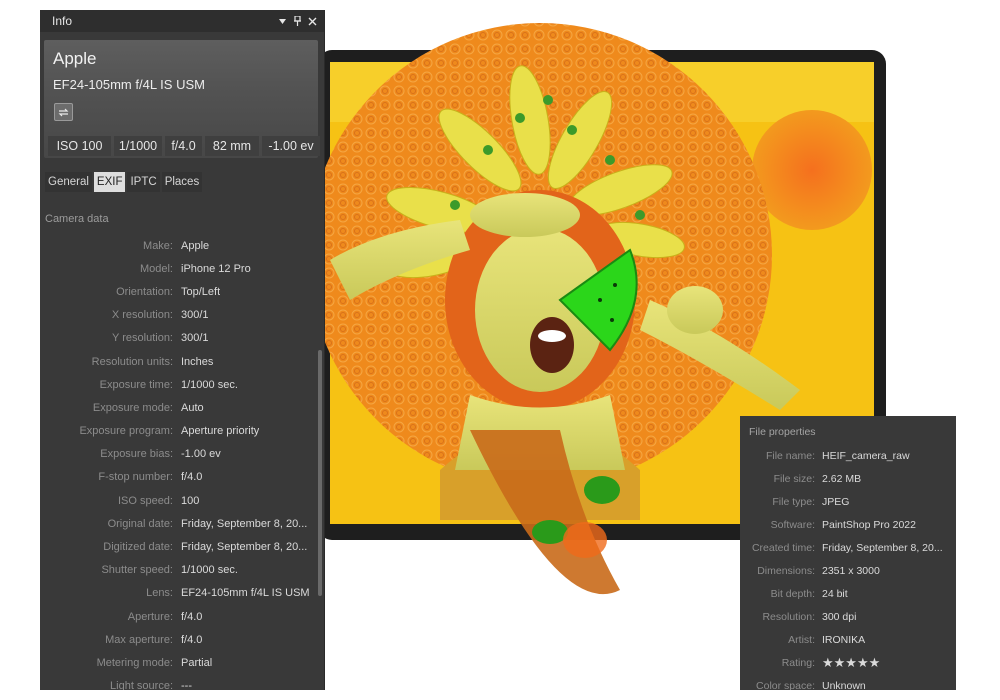 The height and width of the screenshot is (700, 1000). Describe the element at coordinates (320, 473) in the screenshot. I see `info-scrollbar` at that location.